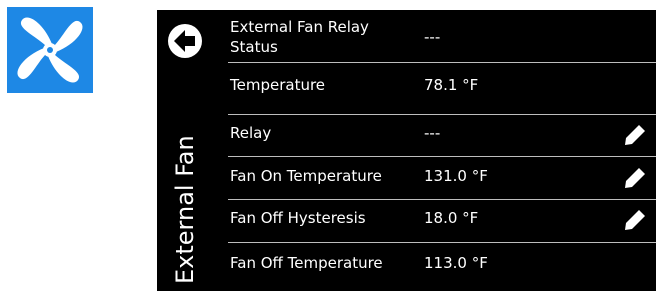 The image size is (656, 291). Describe the element at coordinates (185, 209) in the screenshot. I see `page-title: External Fan` at that location.